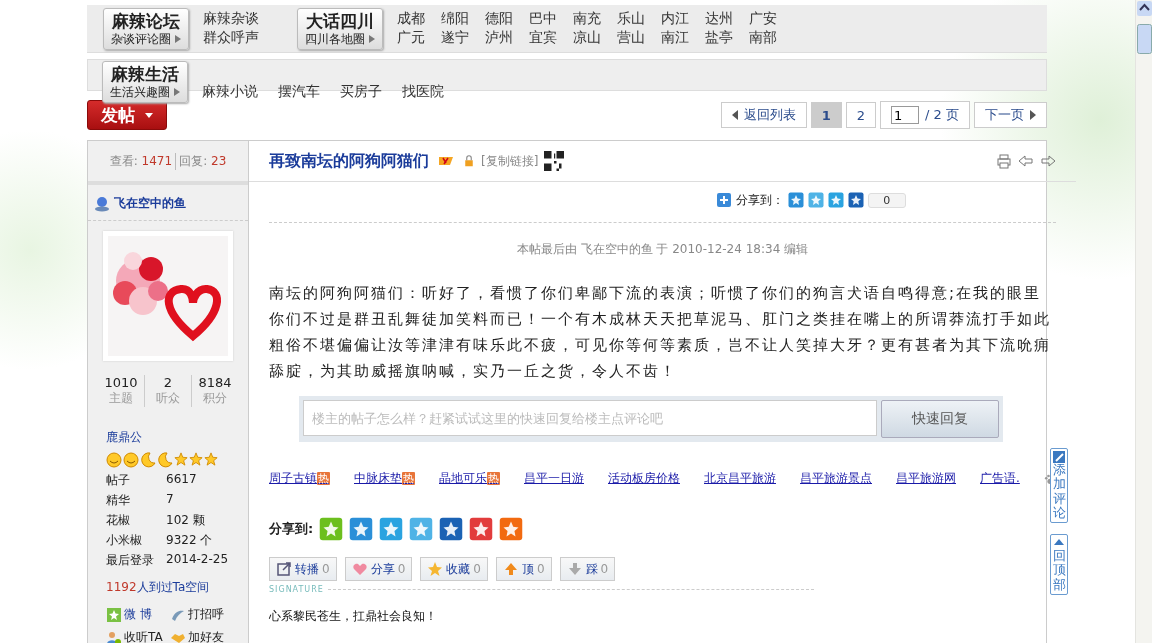 This screenshot has width=1152, height=643. I want to click on forum-group-button: 麻辣生活 生活兴趣圈, so click(145, 82).